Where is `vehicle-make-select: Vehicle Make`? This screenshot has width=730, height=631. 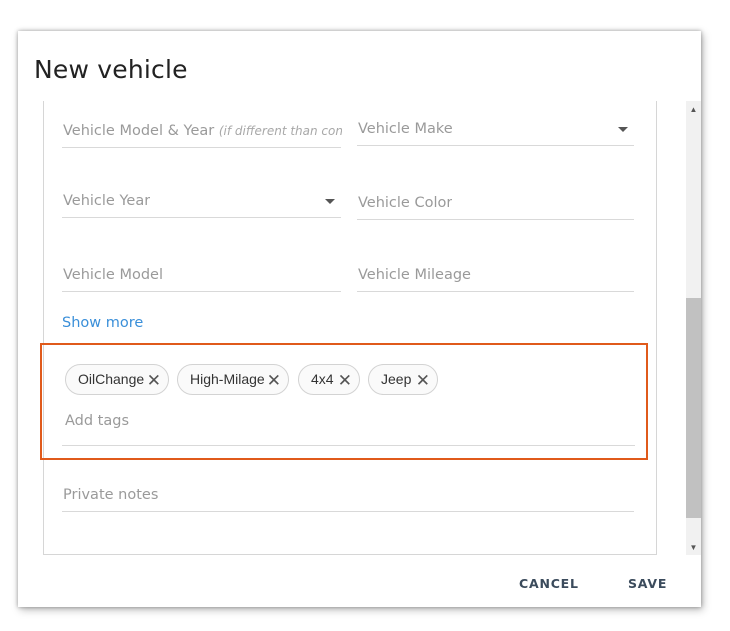
vehicle-make-select: Vehicle Make is located at coordinates (495, 132).